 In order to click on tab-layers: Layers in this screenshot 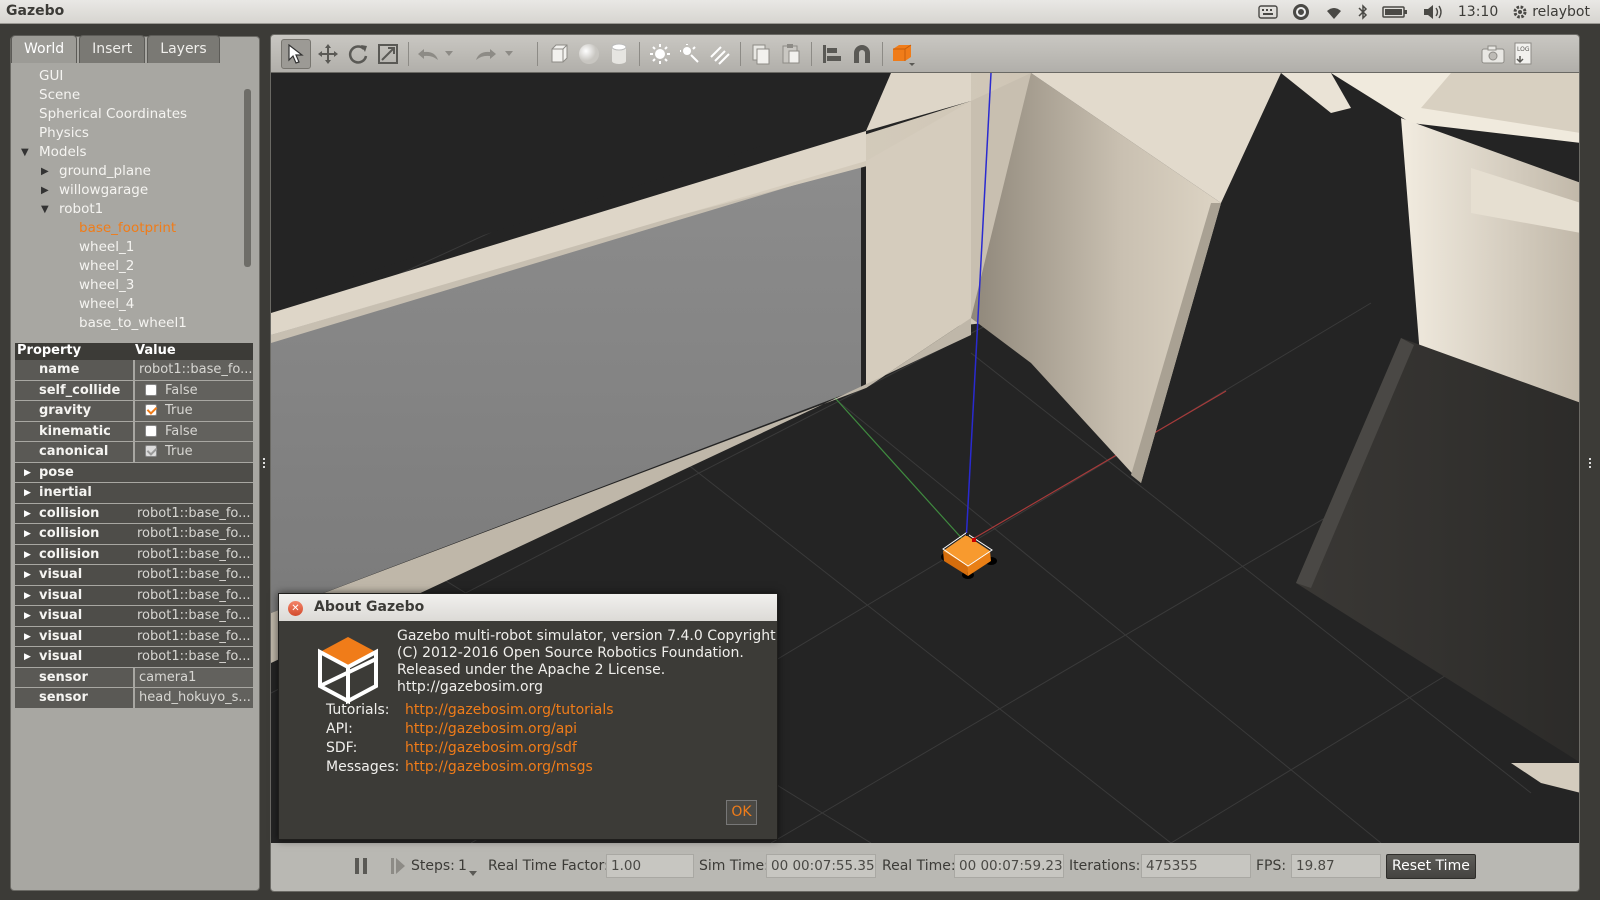, I will do `click(183, 49)`.